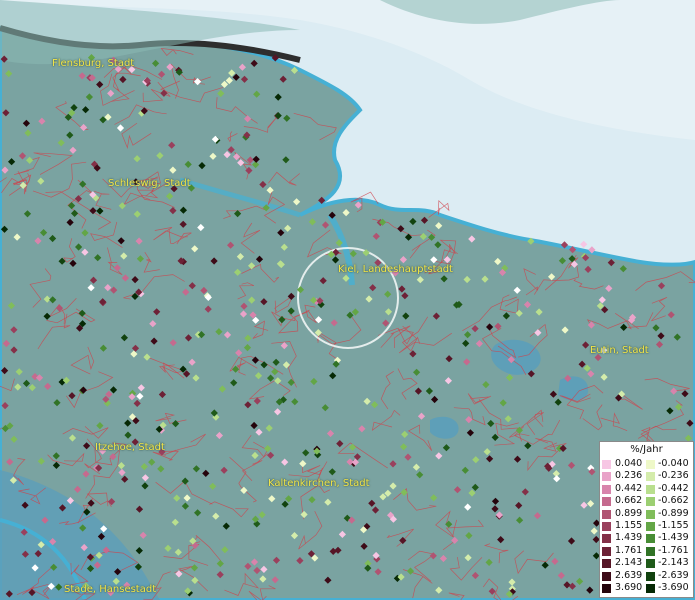 This screenshot has height=600, width=695. I want to click on legend-row: 1.439 -1.439, so click(647, 538).